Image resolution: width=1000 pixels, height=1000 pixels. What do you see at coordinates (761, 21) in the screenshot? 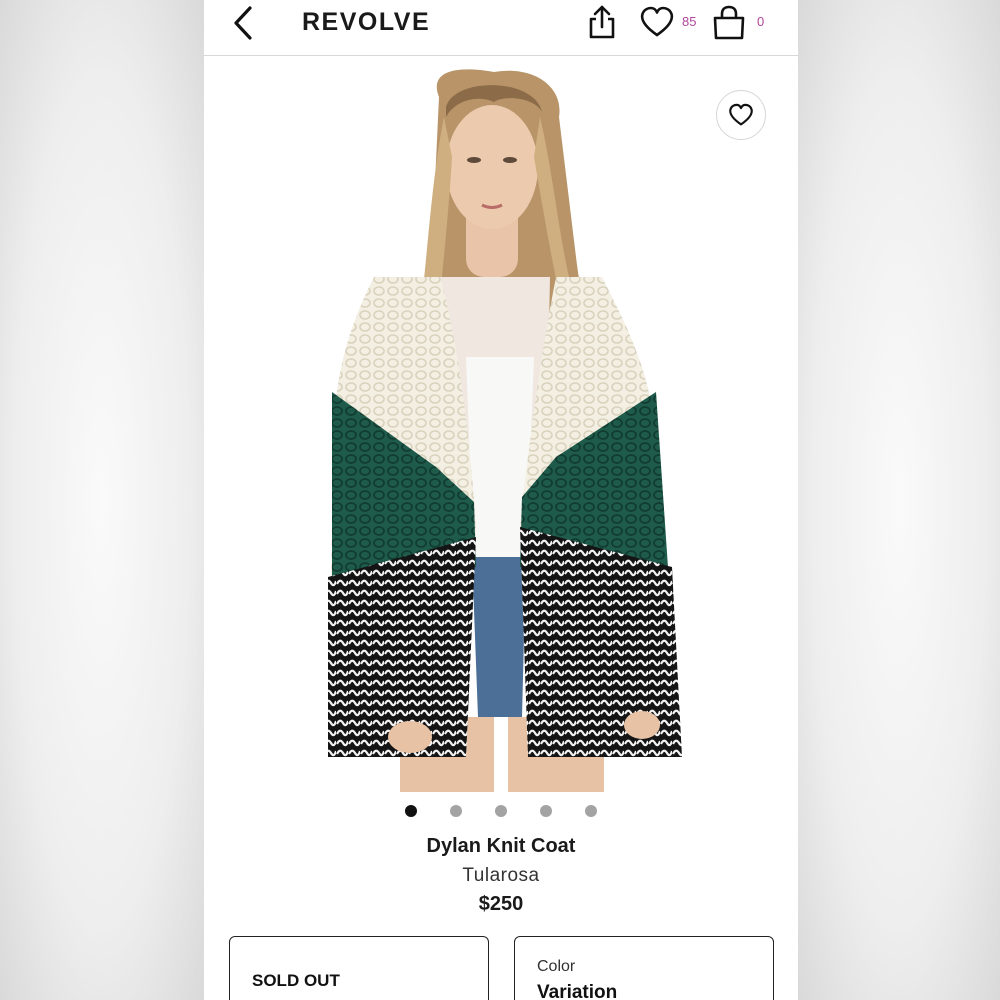
I see `bag-count-badge: 0` at bounding box center [761, 21].